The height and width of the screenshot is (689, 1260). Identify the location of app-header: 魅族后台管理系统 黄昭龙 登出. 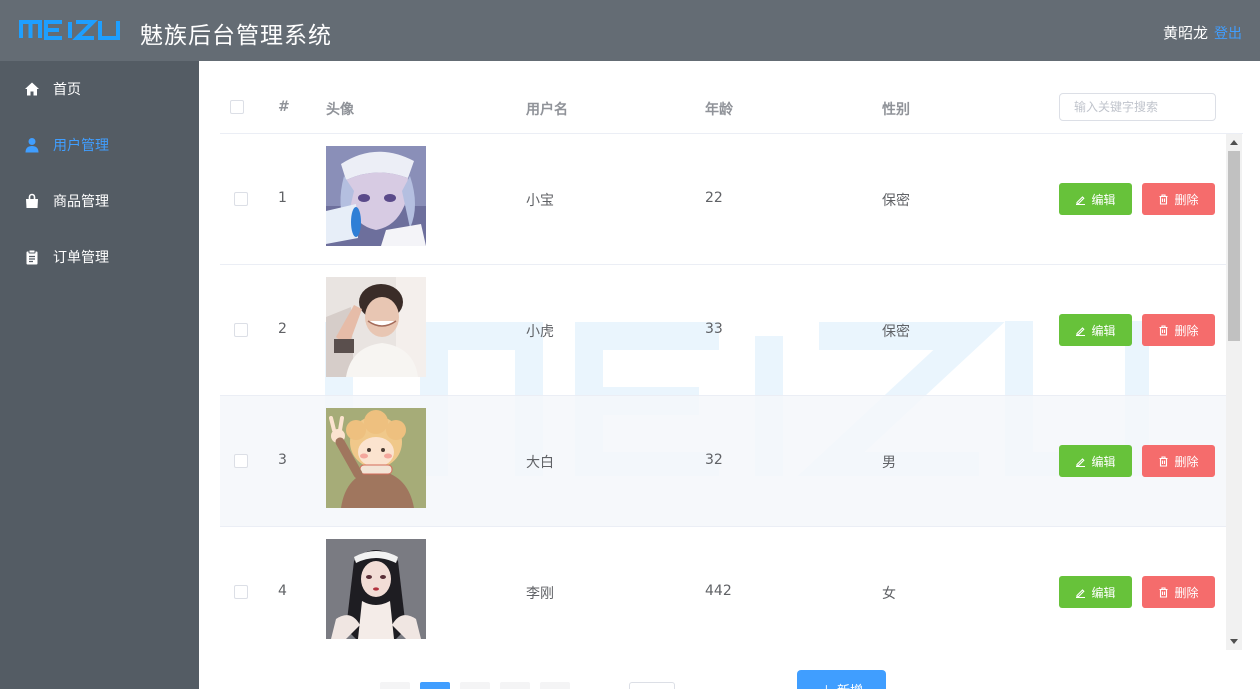
(630, 30).